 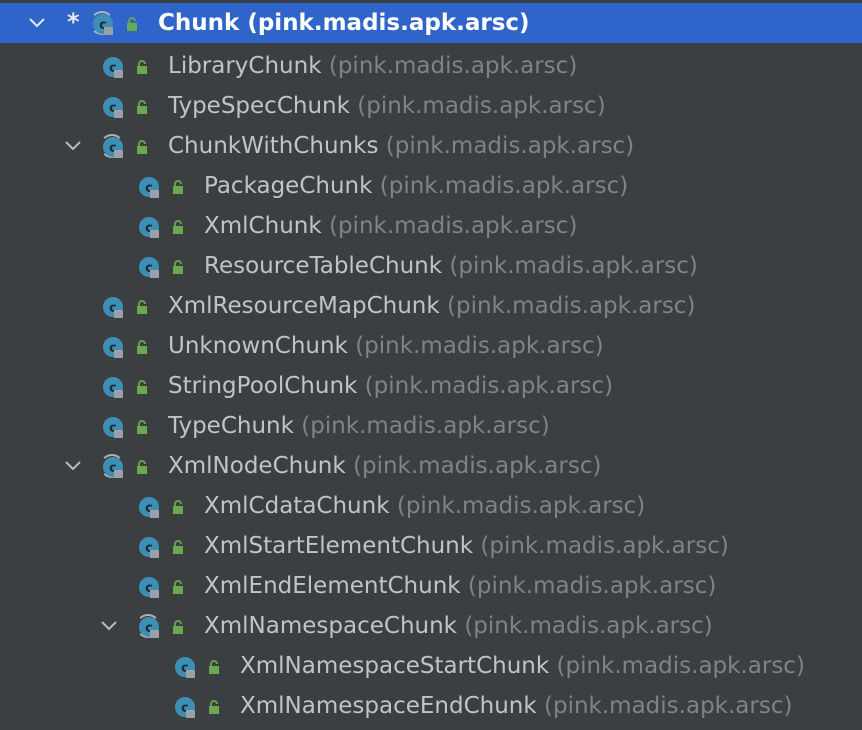 I want to click on tree-row-label: UnknownChunk (pink.madis.apk.arsc), so click(x=386, y=346).